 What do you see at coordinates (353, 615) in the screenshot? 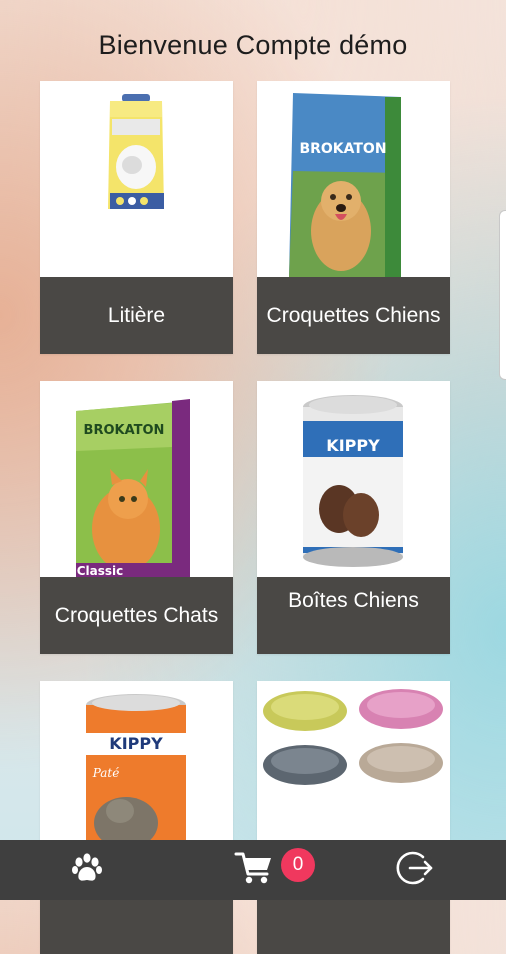
I see `category-label: Boîtes Chiens` at bounding box center [353, 615].